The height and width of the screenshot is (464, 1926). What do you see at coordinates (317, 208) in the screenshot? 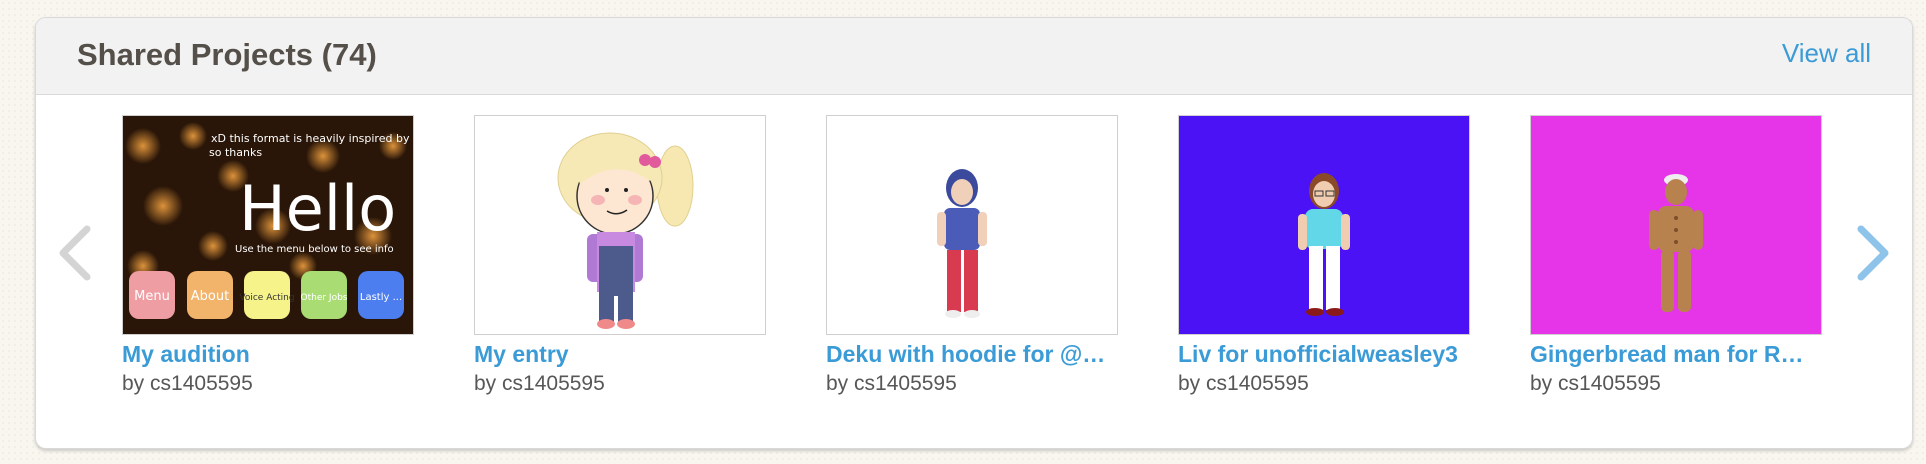
I see `thumb-hello: Hello` at bounding box center [317, 208].